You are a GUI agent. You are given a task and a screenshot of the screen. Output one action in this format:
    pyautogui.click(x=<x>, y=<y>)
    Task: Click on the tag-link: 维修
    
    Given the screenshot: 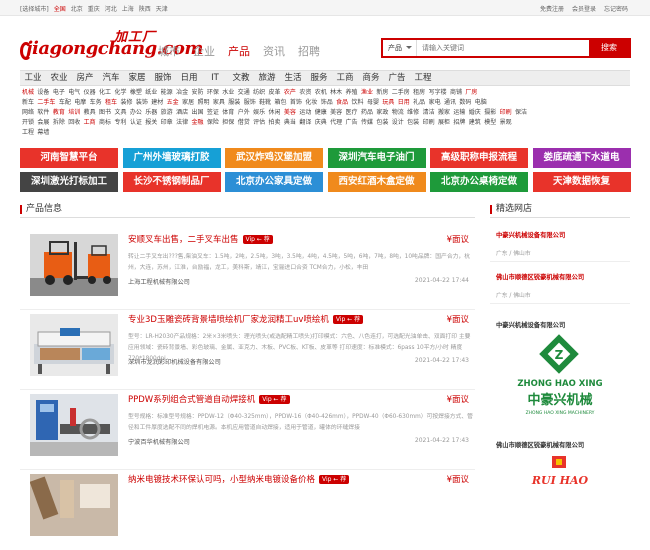 What is the action you would take?
    pyautogui.click(x=413, y=113)
    